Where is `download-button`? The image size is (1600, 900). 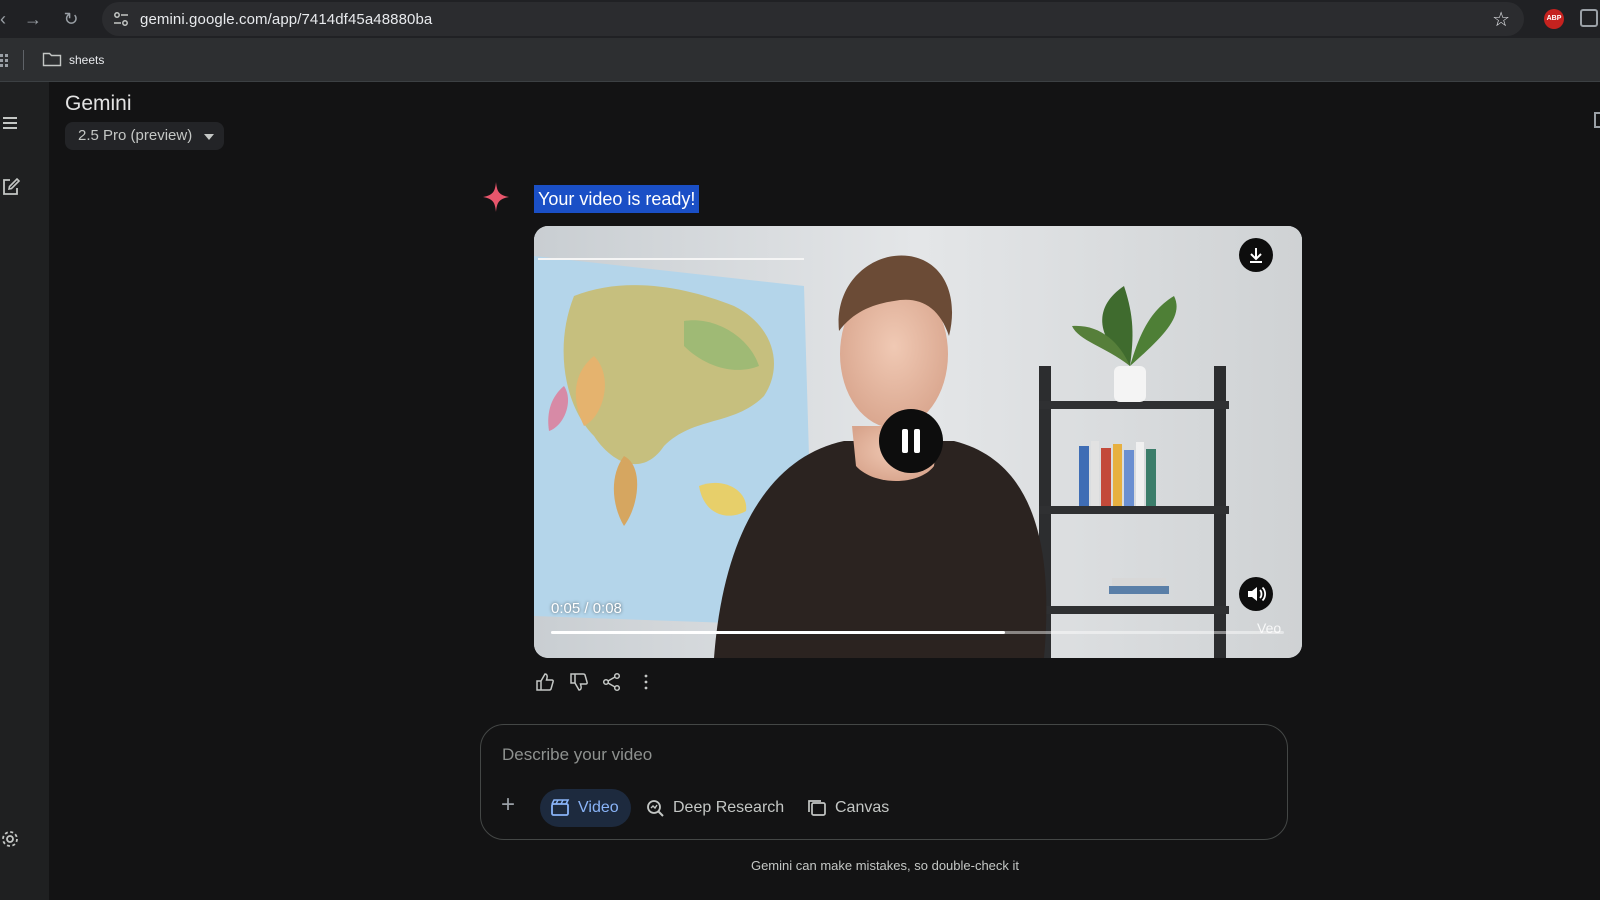
download-button is located at coordinates (1256, 255).